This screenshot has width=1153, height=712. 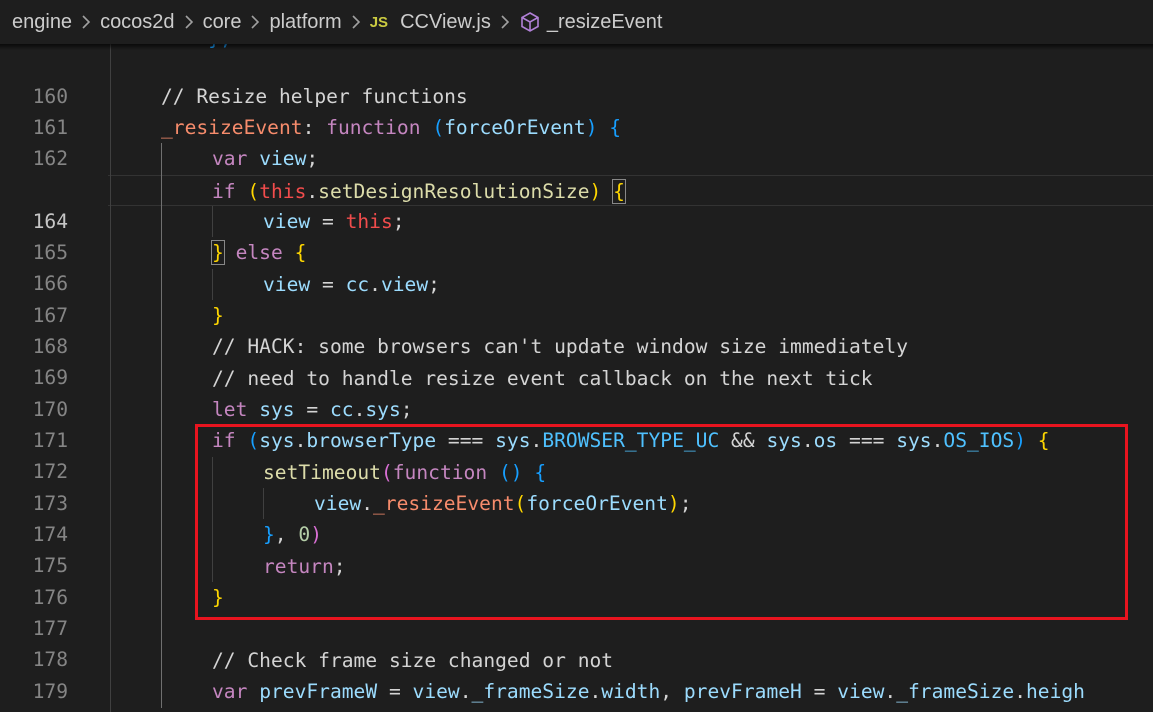 I want to click on breadcrumb-item-core: core, so click(x=222, y=22).